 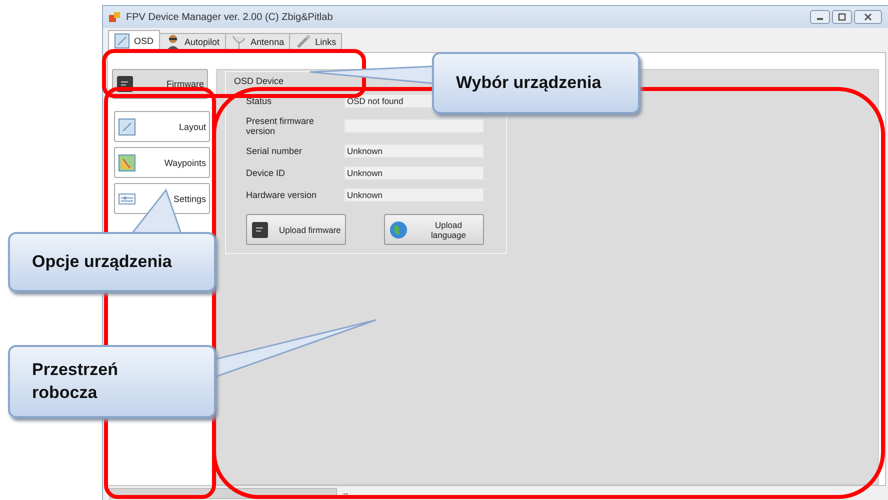 What do you see at coordinates (112, 381) in the screenshot?
I see `callout-tooltip: Przestrzeń robocza` at bounding box center [112, 381].